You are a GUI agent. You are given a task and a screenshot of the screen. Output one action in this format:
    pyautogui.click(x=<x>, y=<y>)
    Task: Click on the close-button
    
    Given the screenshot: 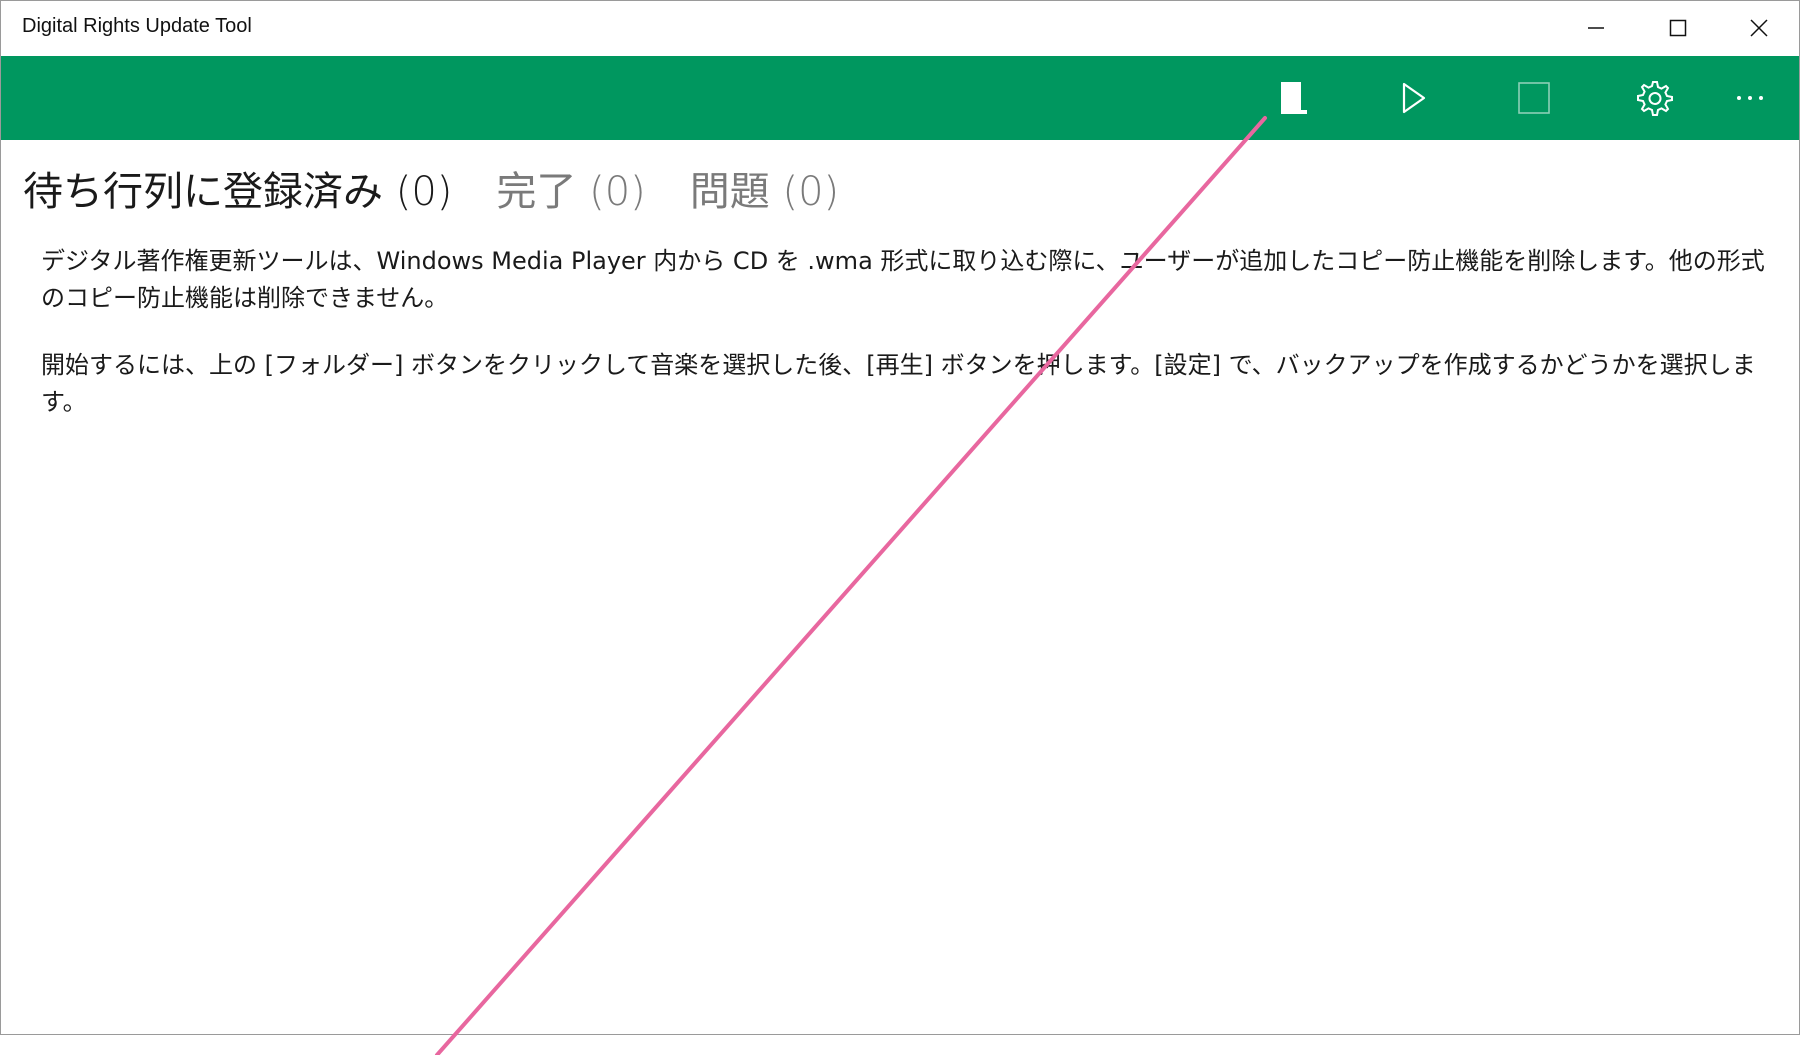 What is the action you would take?
    pyautogui.click(x=1759, y=28)
    